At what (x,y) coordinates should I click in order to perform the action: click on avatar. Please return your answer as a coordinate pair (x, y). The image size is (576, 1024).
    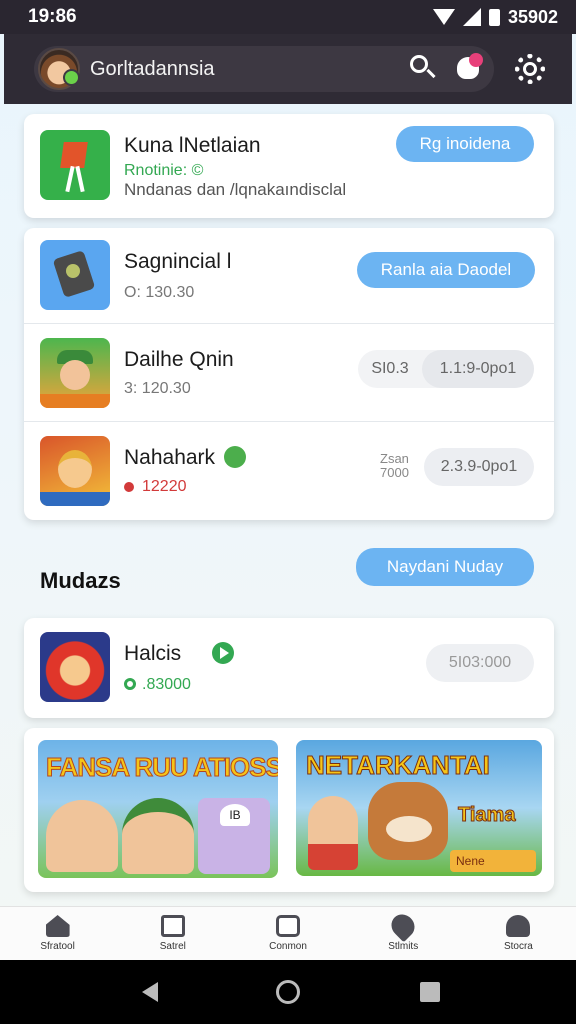
    Looking at the image, I should click on (59, 69).